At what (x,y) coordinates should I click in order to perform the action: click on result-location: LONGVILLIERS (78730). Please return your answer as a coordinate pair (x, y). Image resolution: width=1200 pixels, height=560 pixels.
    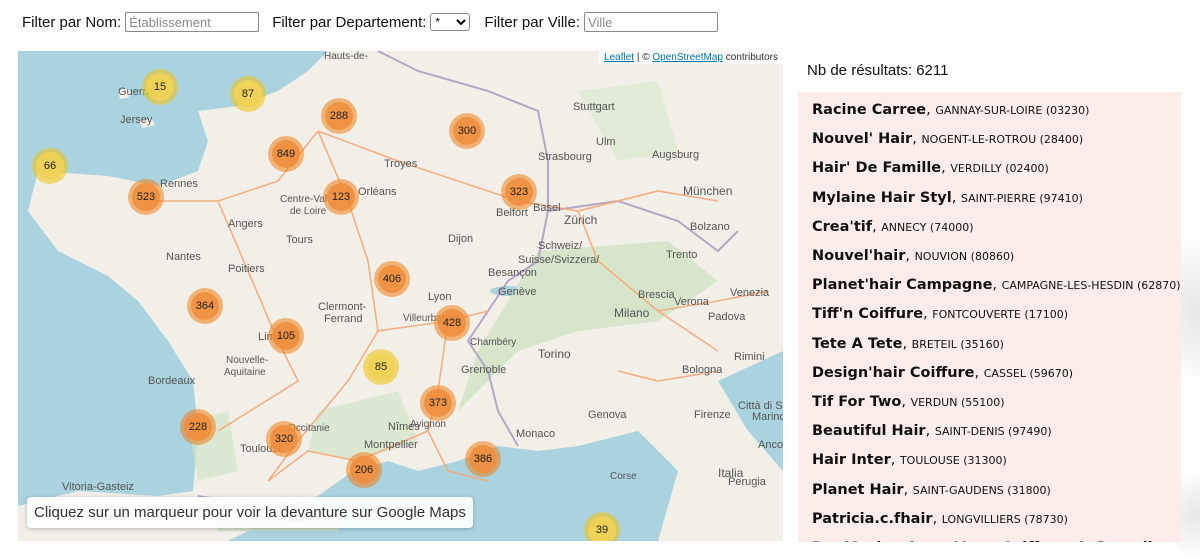
    Looking at the image, I should click on (1004, 519).